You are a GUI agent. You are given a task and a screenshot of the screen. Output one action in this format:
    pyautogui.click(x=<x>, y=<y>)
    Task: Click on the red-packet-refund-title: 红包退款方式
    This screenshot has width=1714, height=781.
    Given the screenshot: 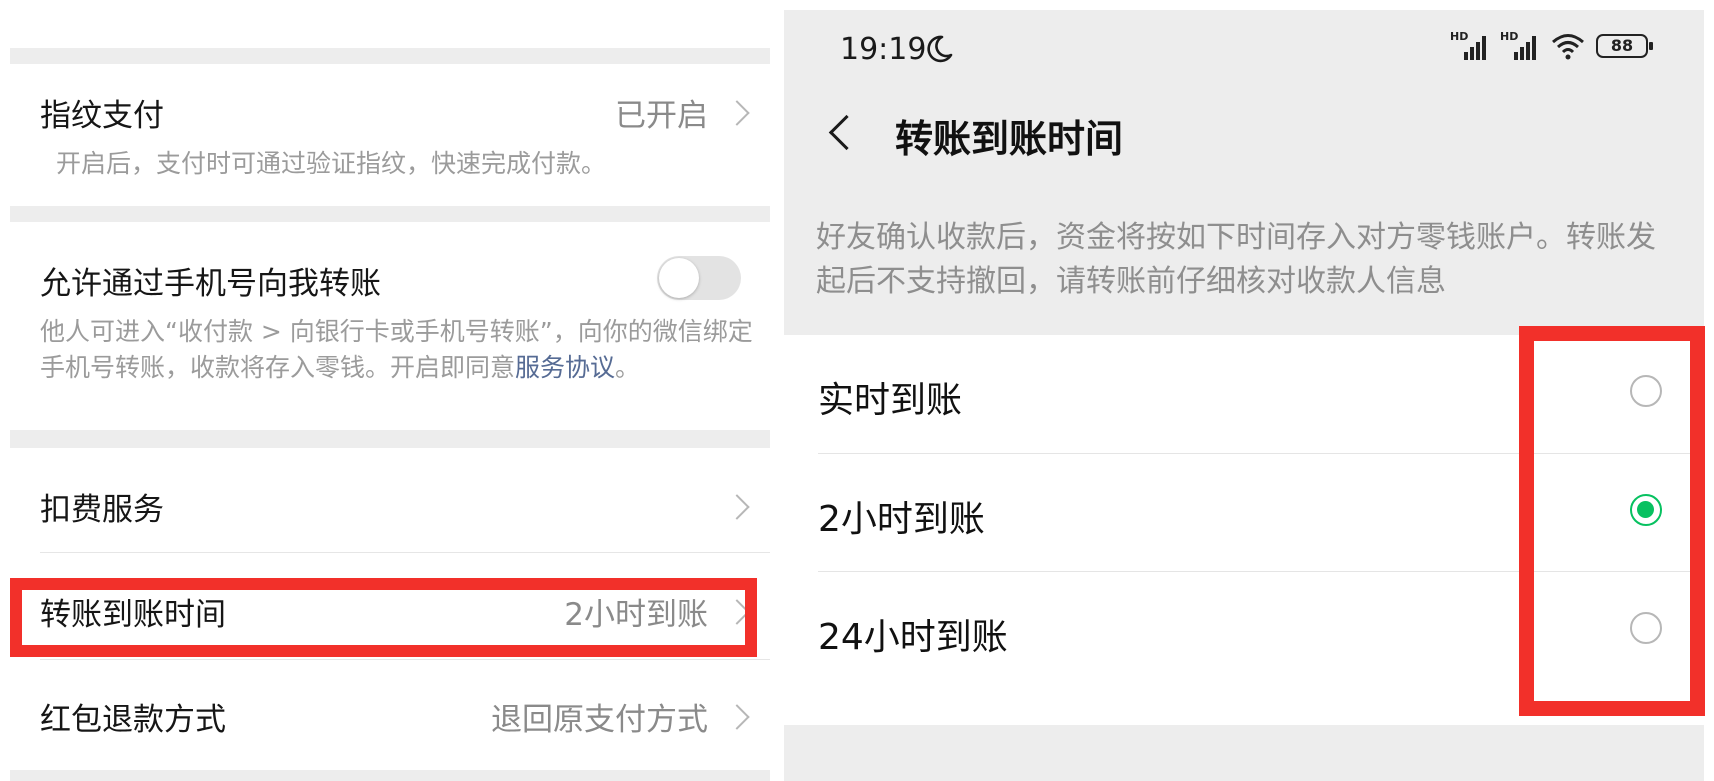 What is the action you would take?
    pyautogui.click(x=133, y=720)
    